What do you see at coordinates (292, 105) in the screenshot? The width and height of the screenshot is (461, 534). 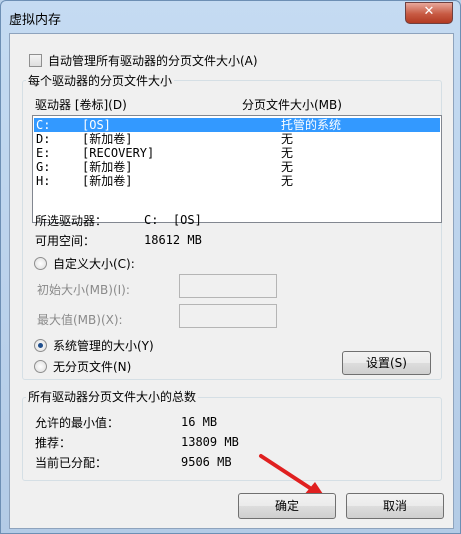 I see `size-column-header: 分页文件大小(MB)` at bounding box center [292, 105].